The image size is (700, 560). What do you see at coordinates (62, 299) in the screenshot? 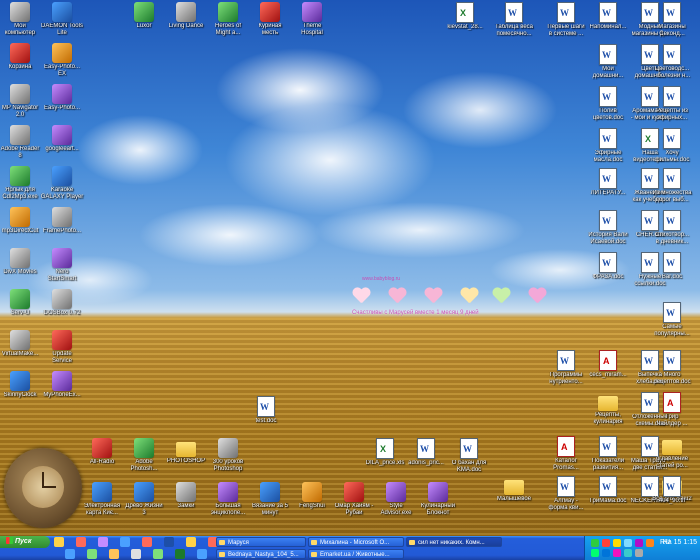
I see `dosbox-icon` at bounding box center [62, 299].